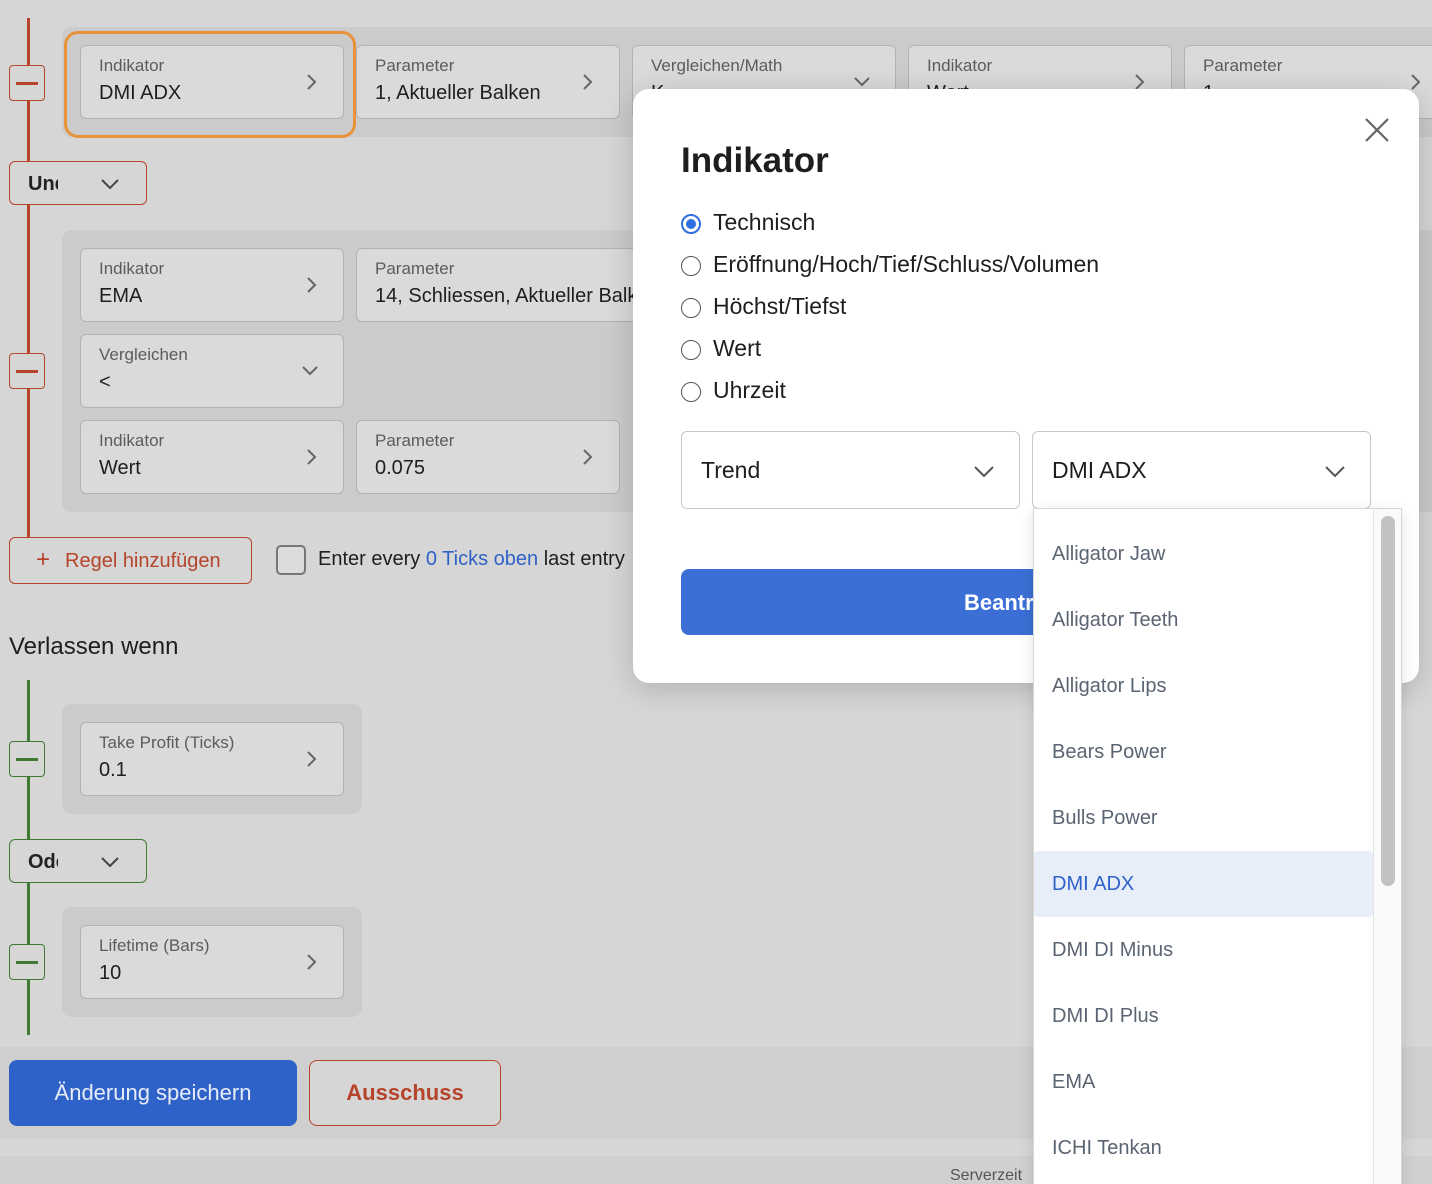 This screenshot has height=1184, width=1432. What do you see at coordinates (584, 559) in the screenshot?
I see `enter-every-suffix: last entry` at bounding box center [584, 559].